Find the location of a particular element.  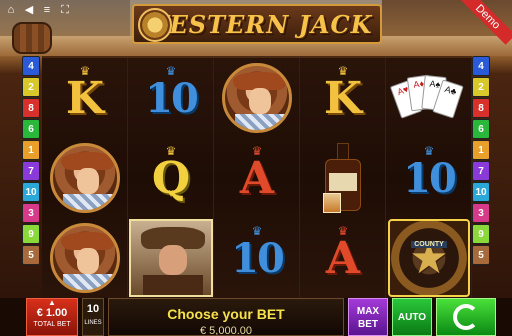

status-message: Choose your BET is located at coordinates (226, 314).